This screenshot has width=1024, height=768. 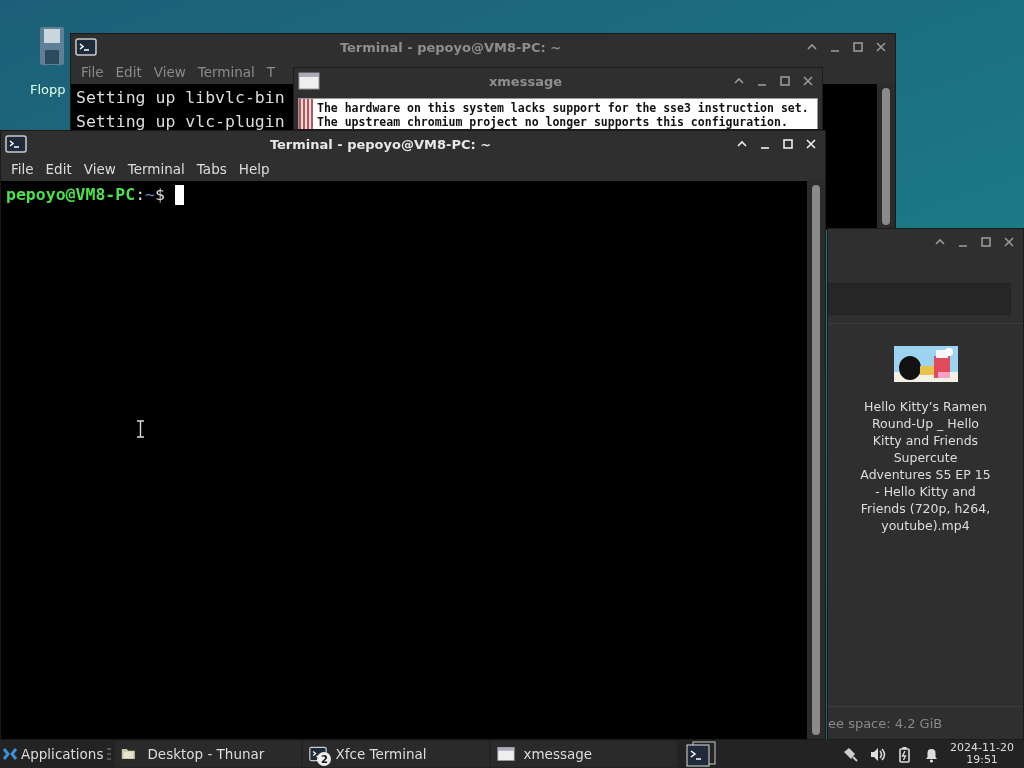 I want to click on file-name: Hello Kitty’s Ramen Round-Up _ Hello Kitty and Friends Supercute Adventures S5 EP 15 - Hello Kitty and Friends (720p, h264, youtube).mp4, so click(x=925, y=466).